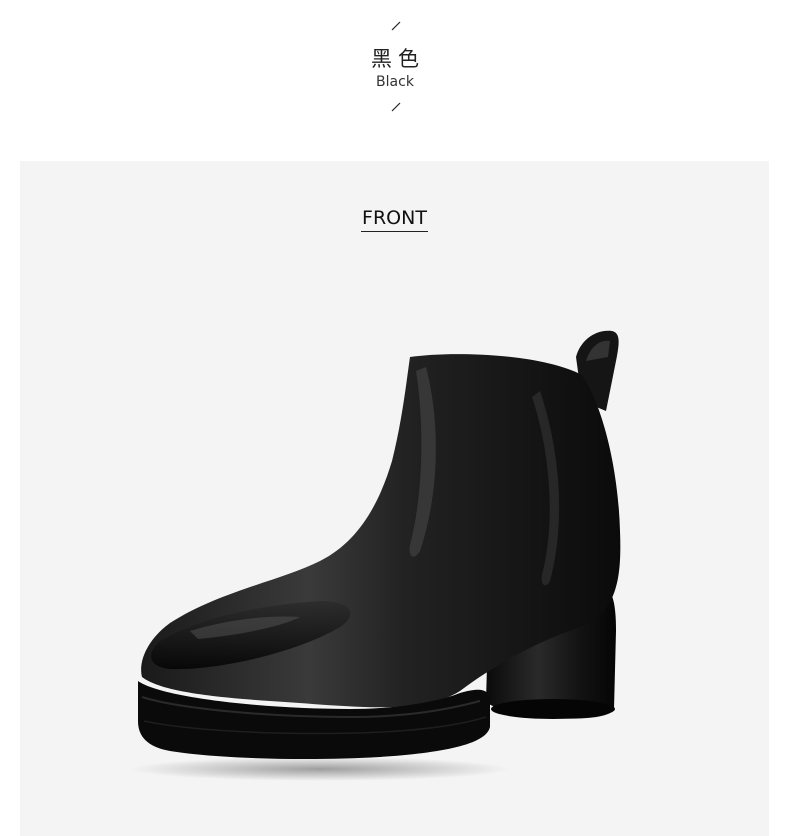  I want to click on slash-divider-bottom, so click(396, 107).